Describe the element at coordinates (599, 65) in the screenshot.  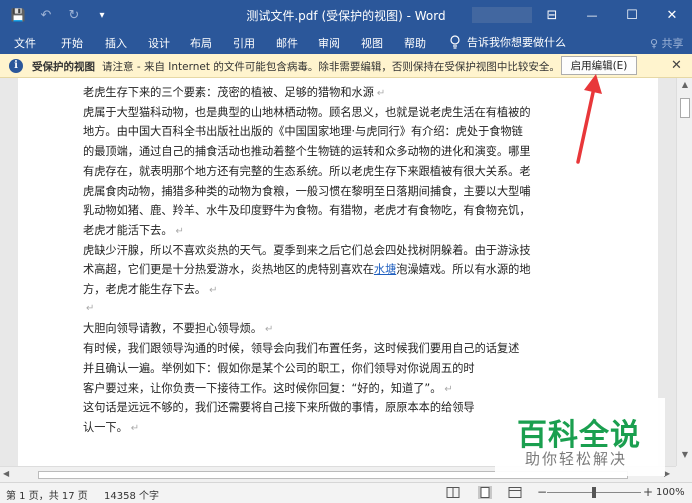
I see `enable-editing-button: 启用编辑(E)` at that location.